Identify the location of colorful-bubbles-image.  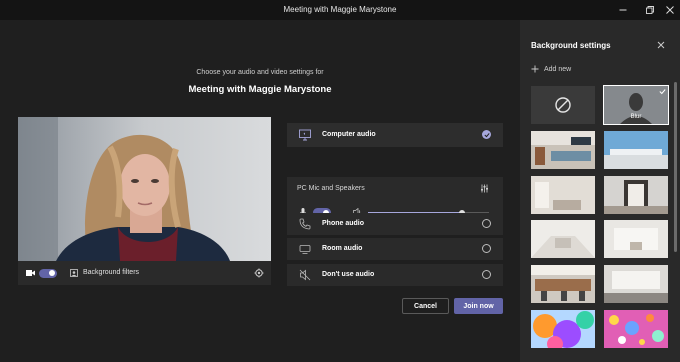
(636, 329).